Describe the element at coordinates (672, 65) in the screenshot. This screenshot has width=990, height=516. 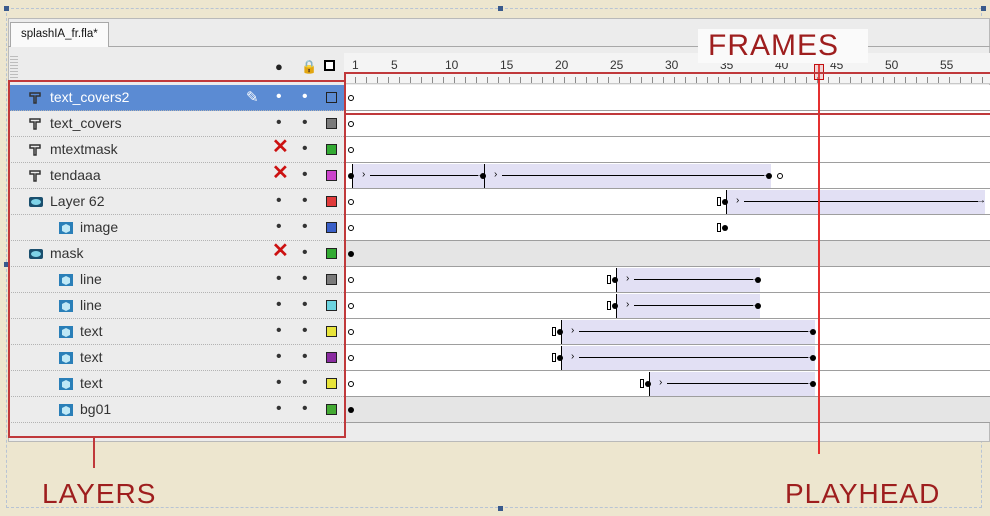
I see `ruler-number: 30` at that location.